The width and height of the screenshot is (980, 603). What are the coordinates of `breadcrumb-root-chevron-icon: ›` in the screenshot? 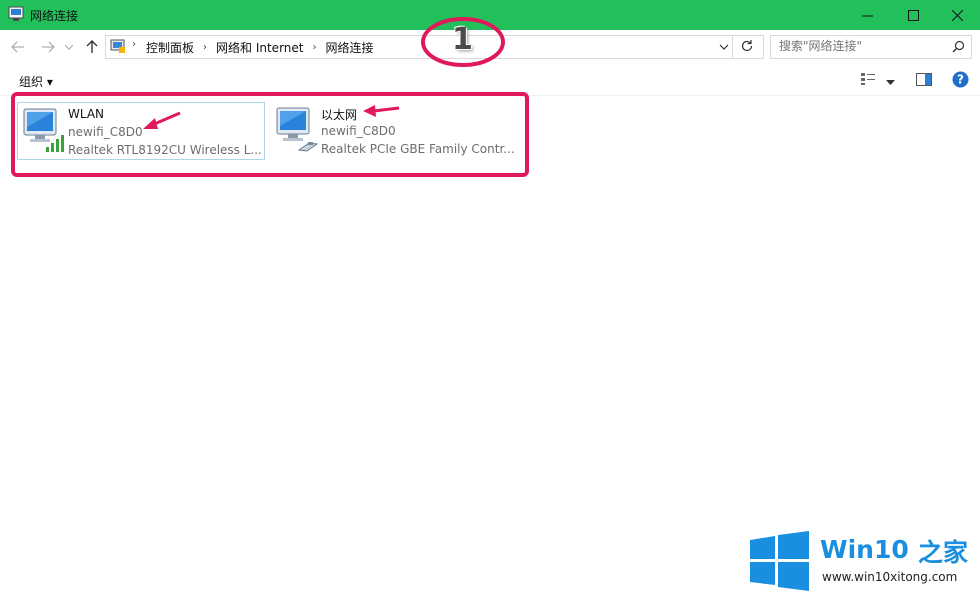 It's located at (134, 44).